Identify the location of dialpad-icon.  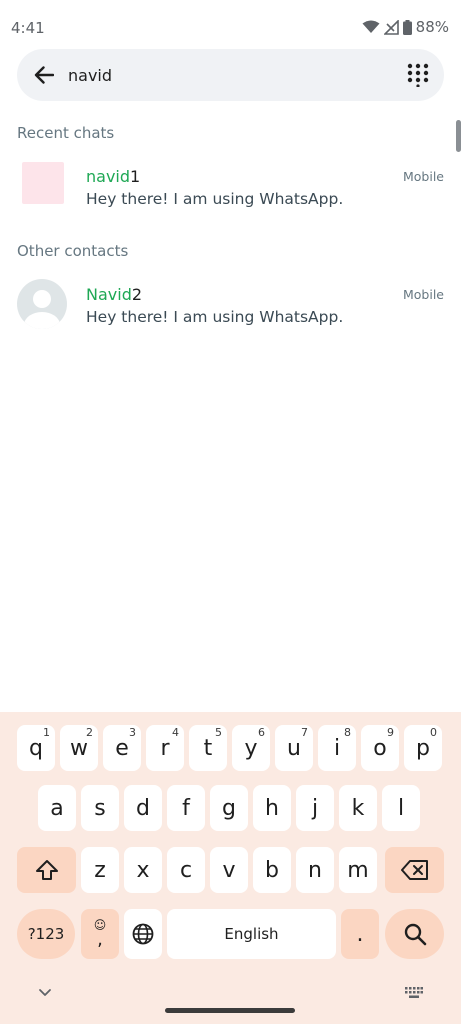
(418, 75).